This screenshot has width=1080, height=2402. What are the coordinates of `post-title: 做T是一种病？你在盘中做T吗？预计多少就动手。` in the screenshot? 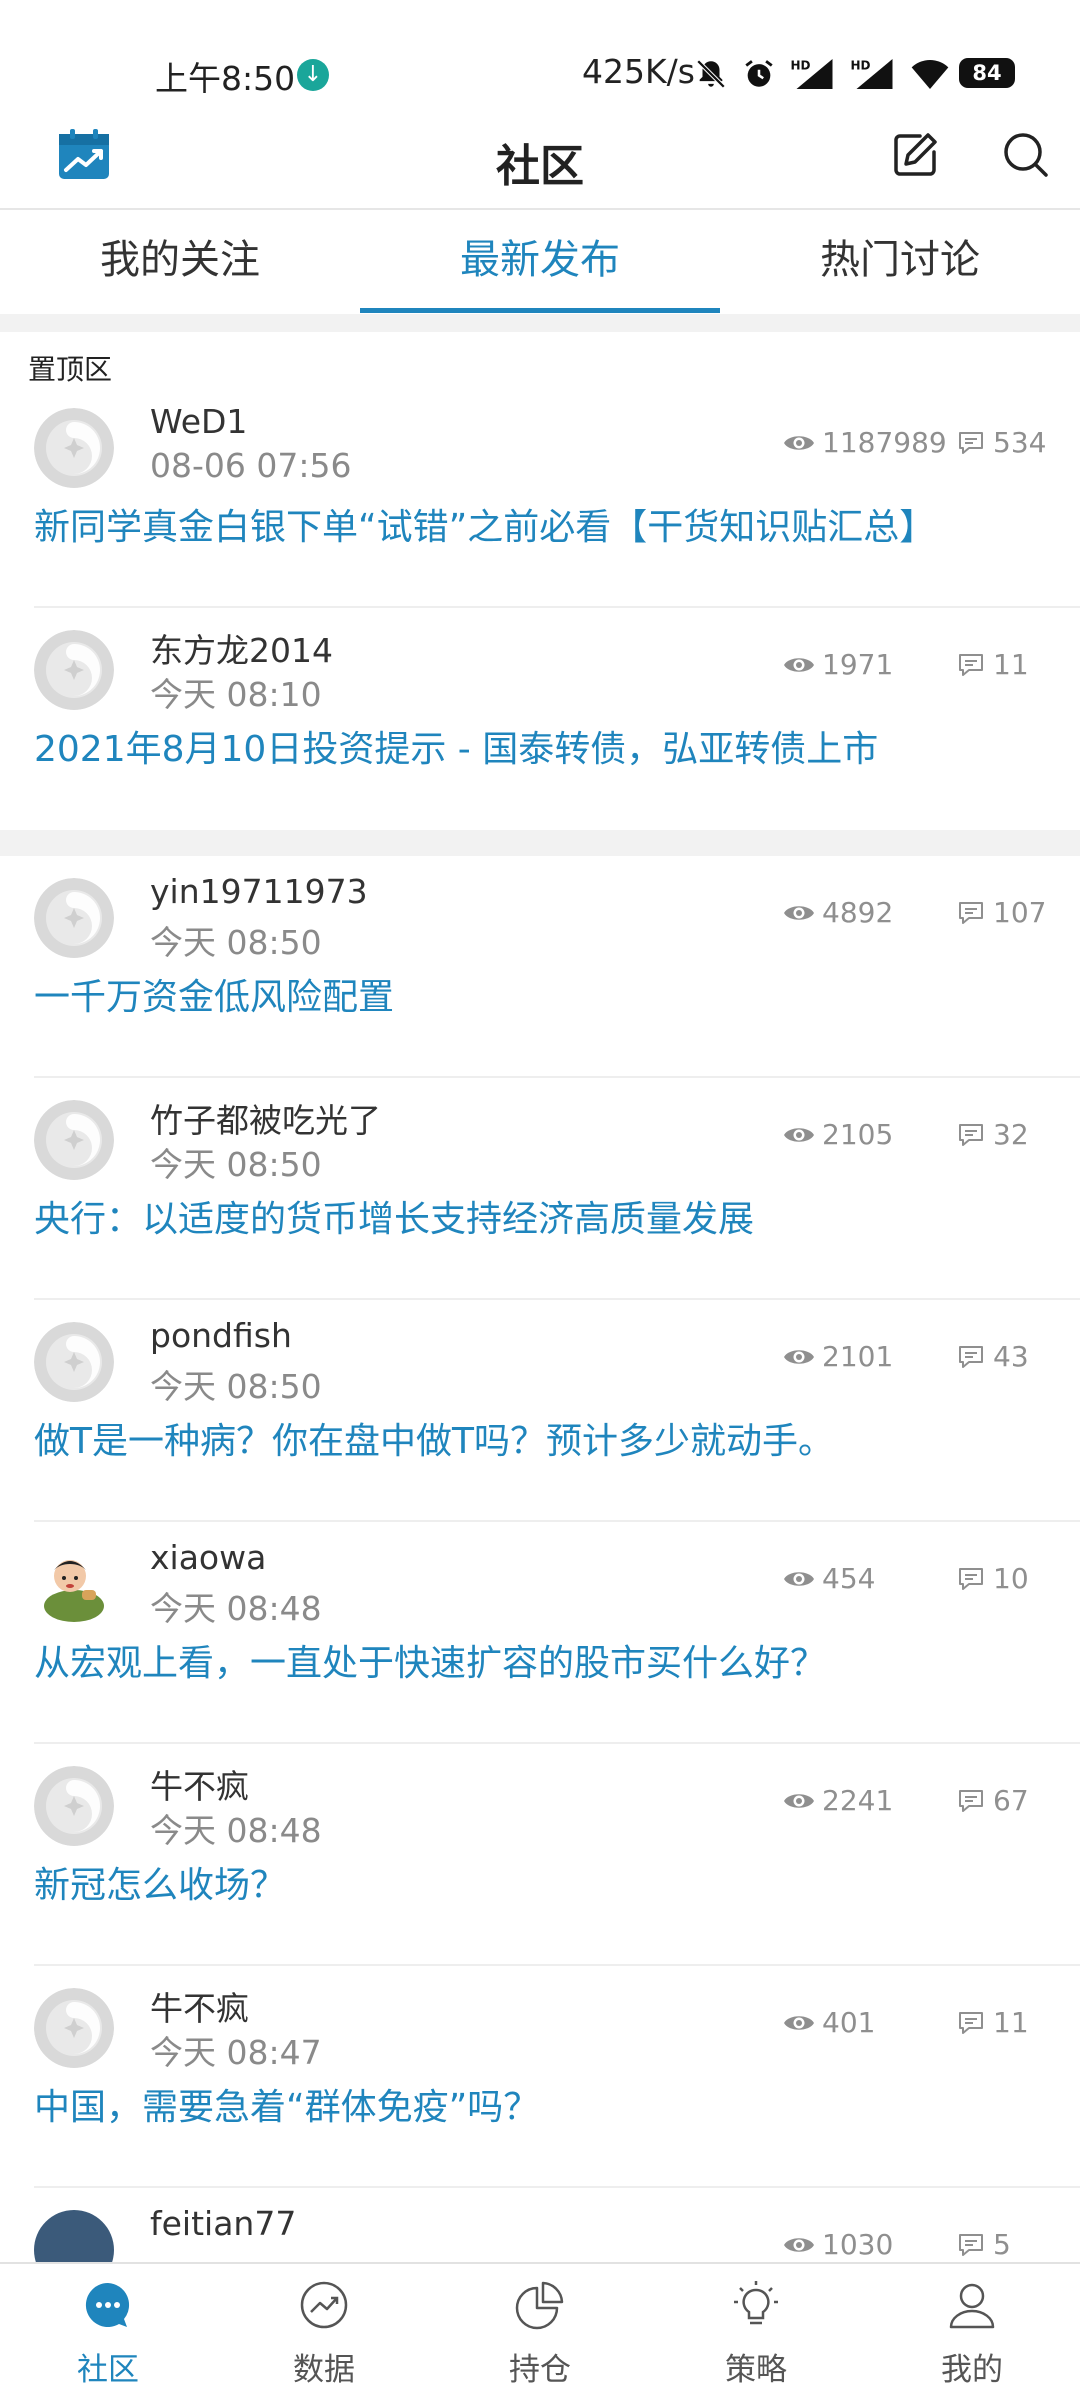 It's located at (434, 1438).